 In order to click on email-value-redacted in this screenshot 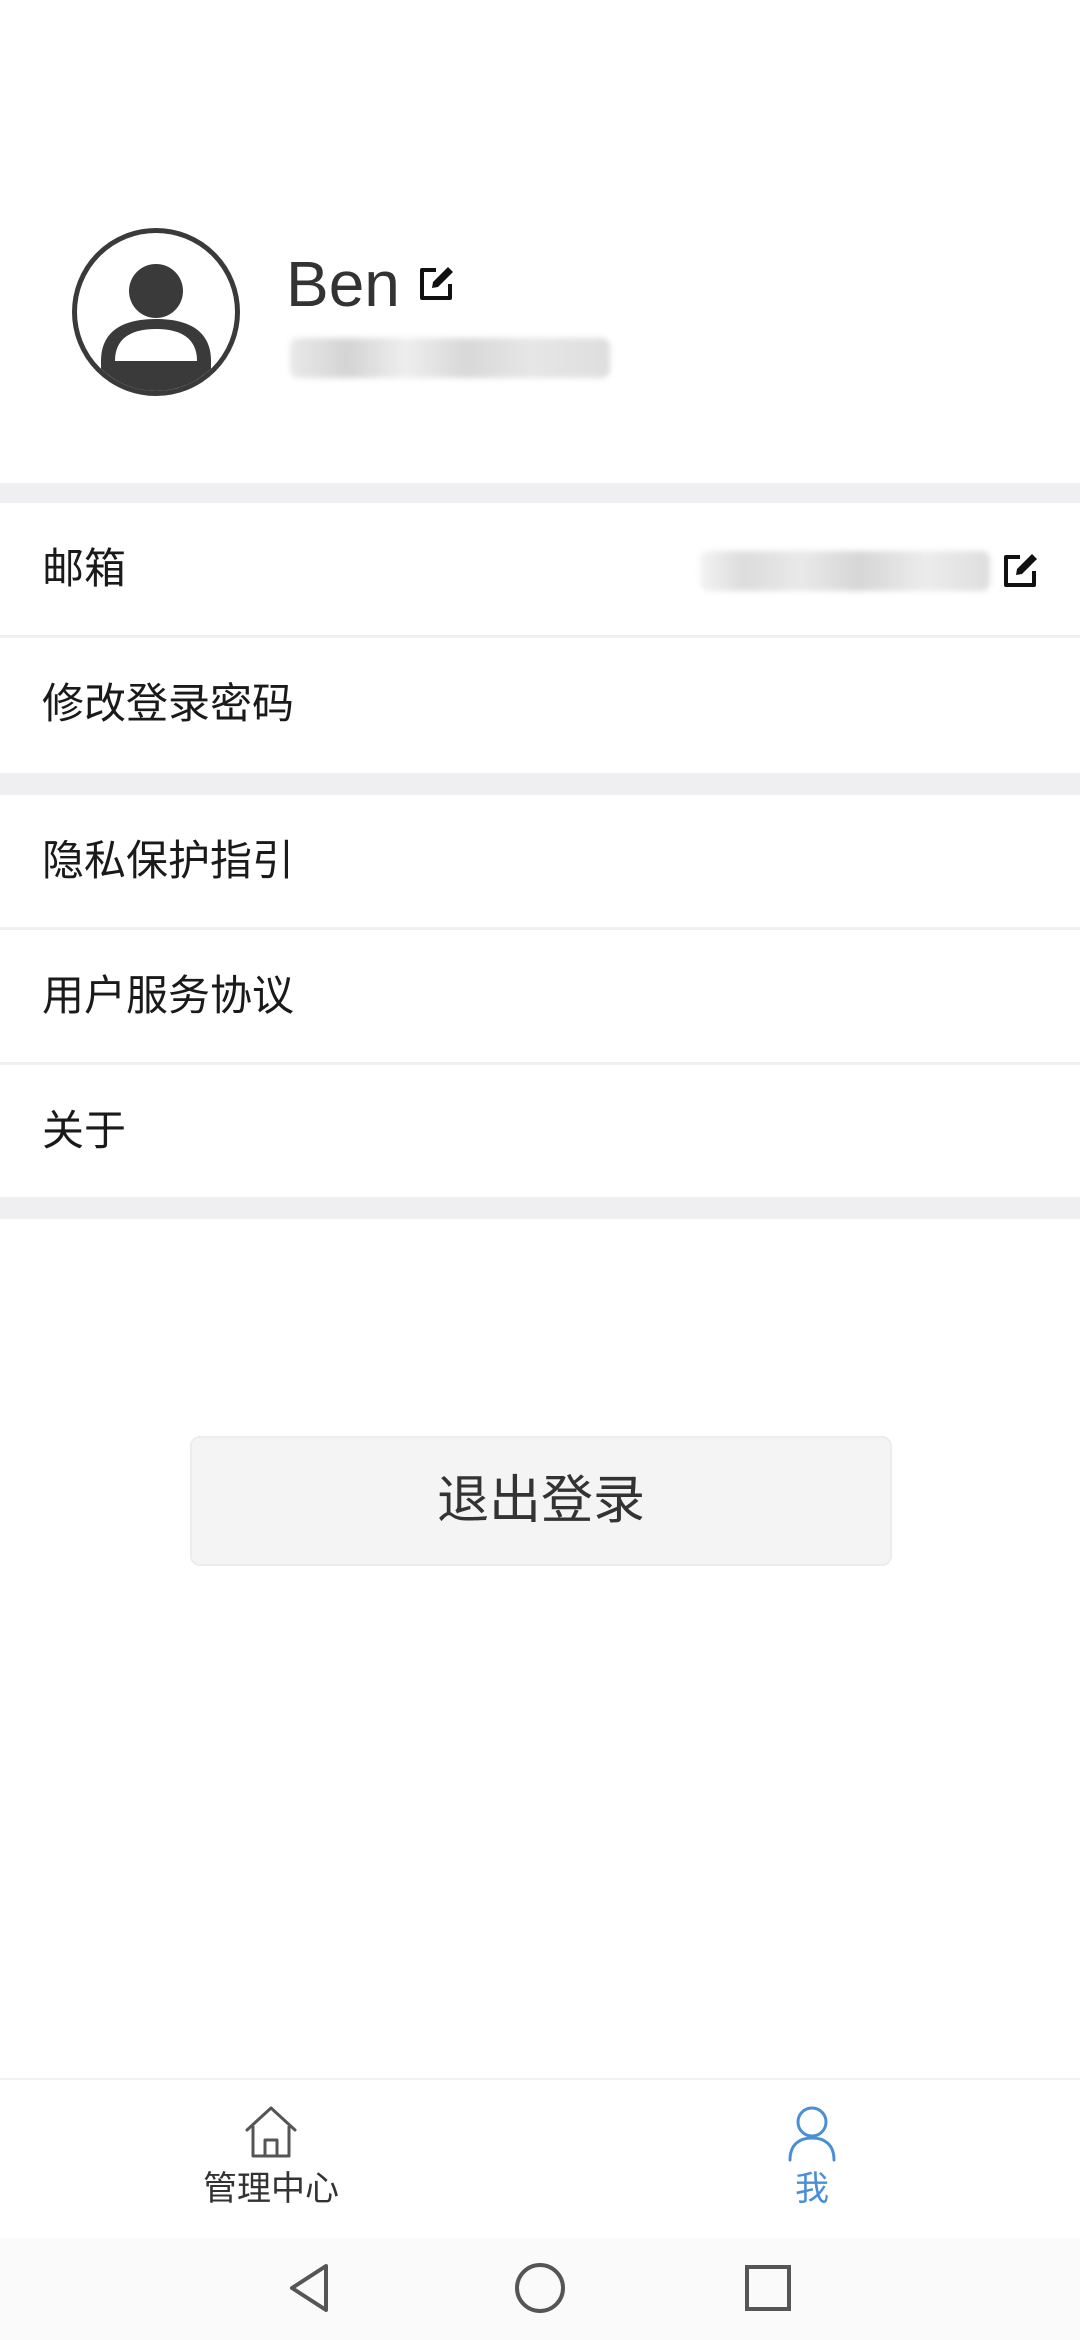, I will do `click(845, 571)`.